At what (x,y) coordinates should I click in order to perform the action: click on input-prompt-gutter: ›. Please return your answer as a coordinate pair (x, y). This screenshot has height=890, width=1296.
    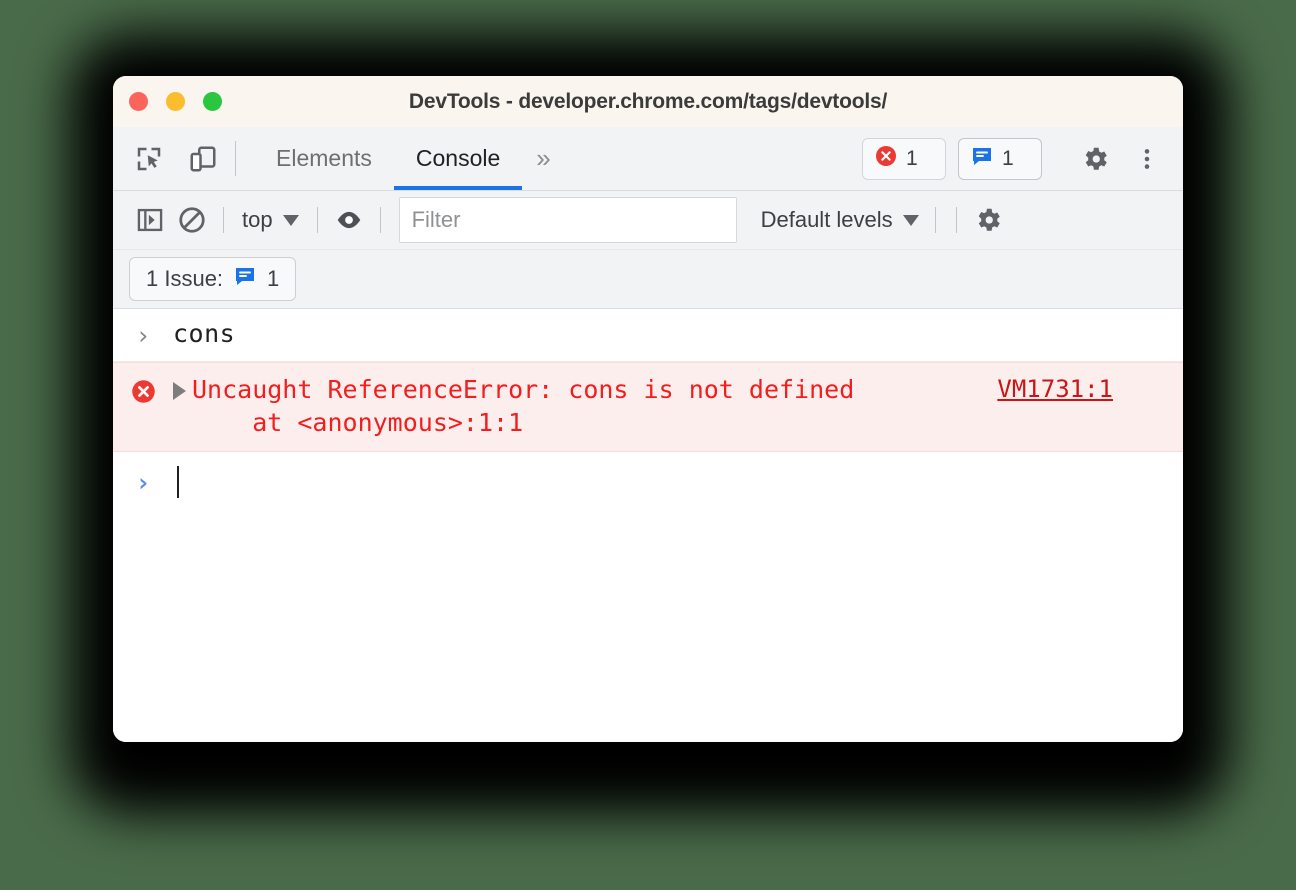
    Looking at the image, I should click on (143, 335).